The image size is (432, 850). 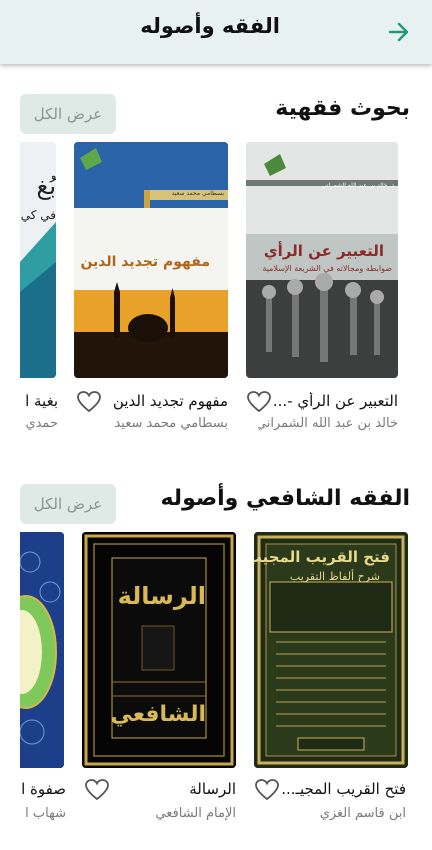 I want to click on cover-subtitle: ضوابطه ومجالاته في الشريعة الإسلامية, so click(x=327, y=268).